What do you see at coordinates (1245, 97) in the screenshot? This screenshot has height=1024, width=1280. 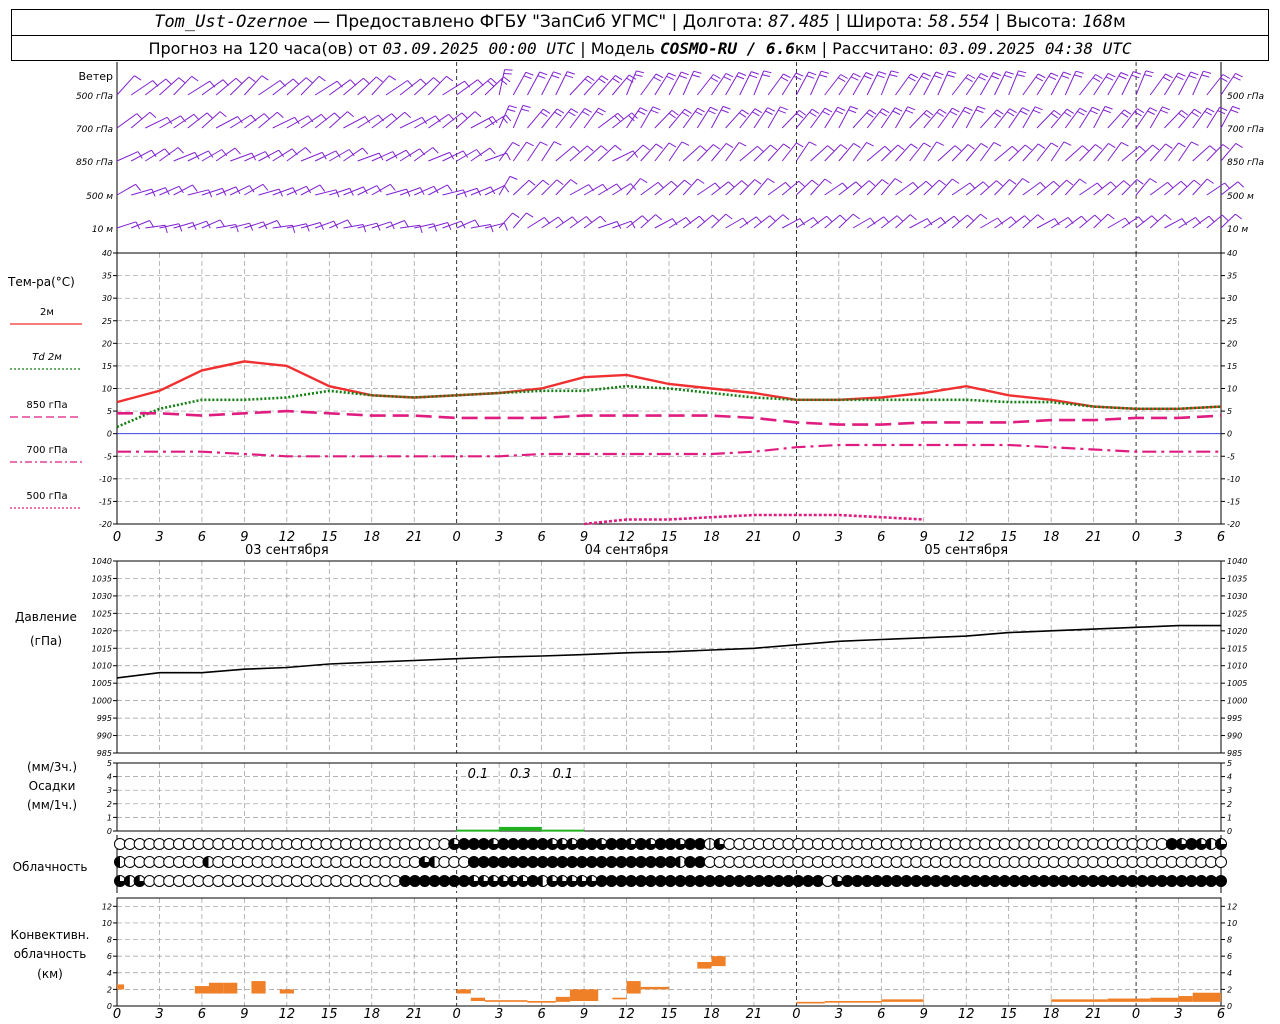 I see `wind-level-right: 500 гПа` at bounding box center [1245, 97].